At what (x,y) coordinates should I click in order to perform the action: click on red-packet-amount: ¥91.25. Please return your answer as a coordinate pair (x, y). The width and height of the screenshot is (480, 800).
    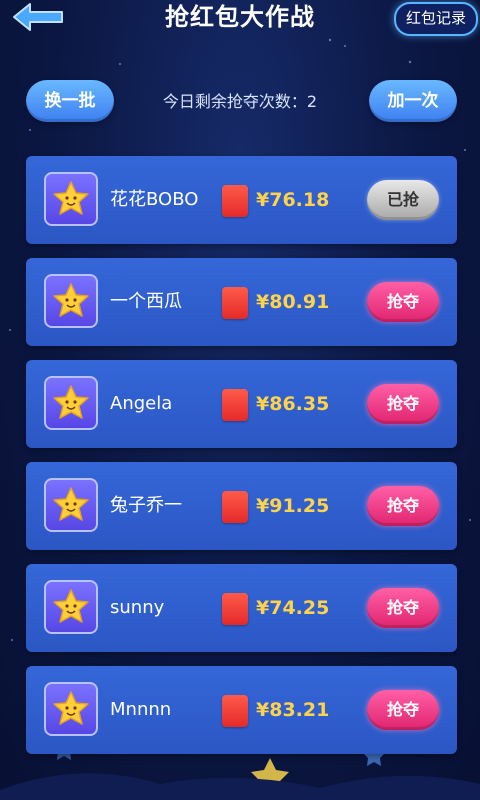
    Looking at the image, I should click on (293, 506).